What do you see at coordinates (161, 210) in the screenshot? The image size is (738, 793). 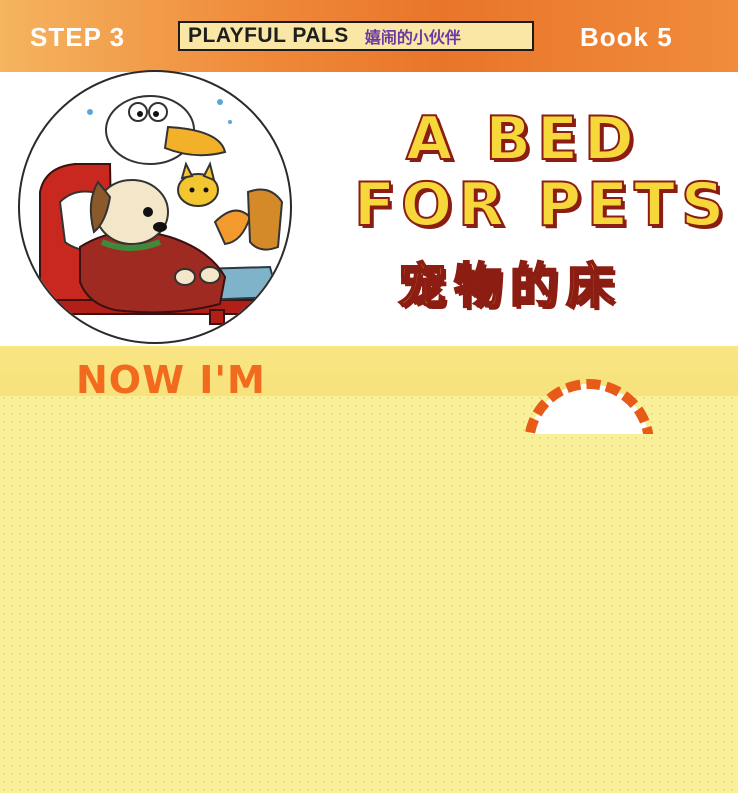 I see `pets-on-bed-illustration` at bounding box center [161, 210].